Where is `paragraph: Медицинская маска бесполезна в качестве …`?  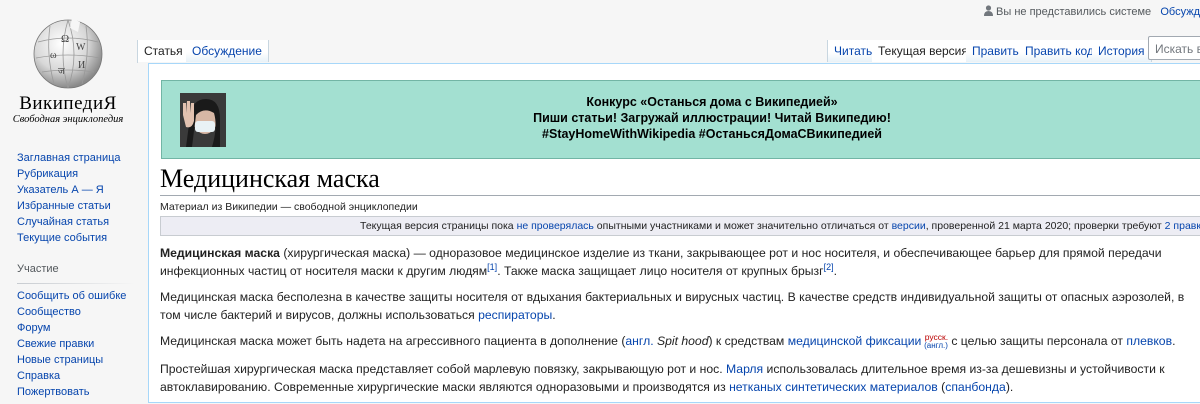 paragraph: Медицинская маска бесполезна в качестве … is located at coordinates (680, 306).